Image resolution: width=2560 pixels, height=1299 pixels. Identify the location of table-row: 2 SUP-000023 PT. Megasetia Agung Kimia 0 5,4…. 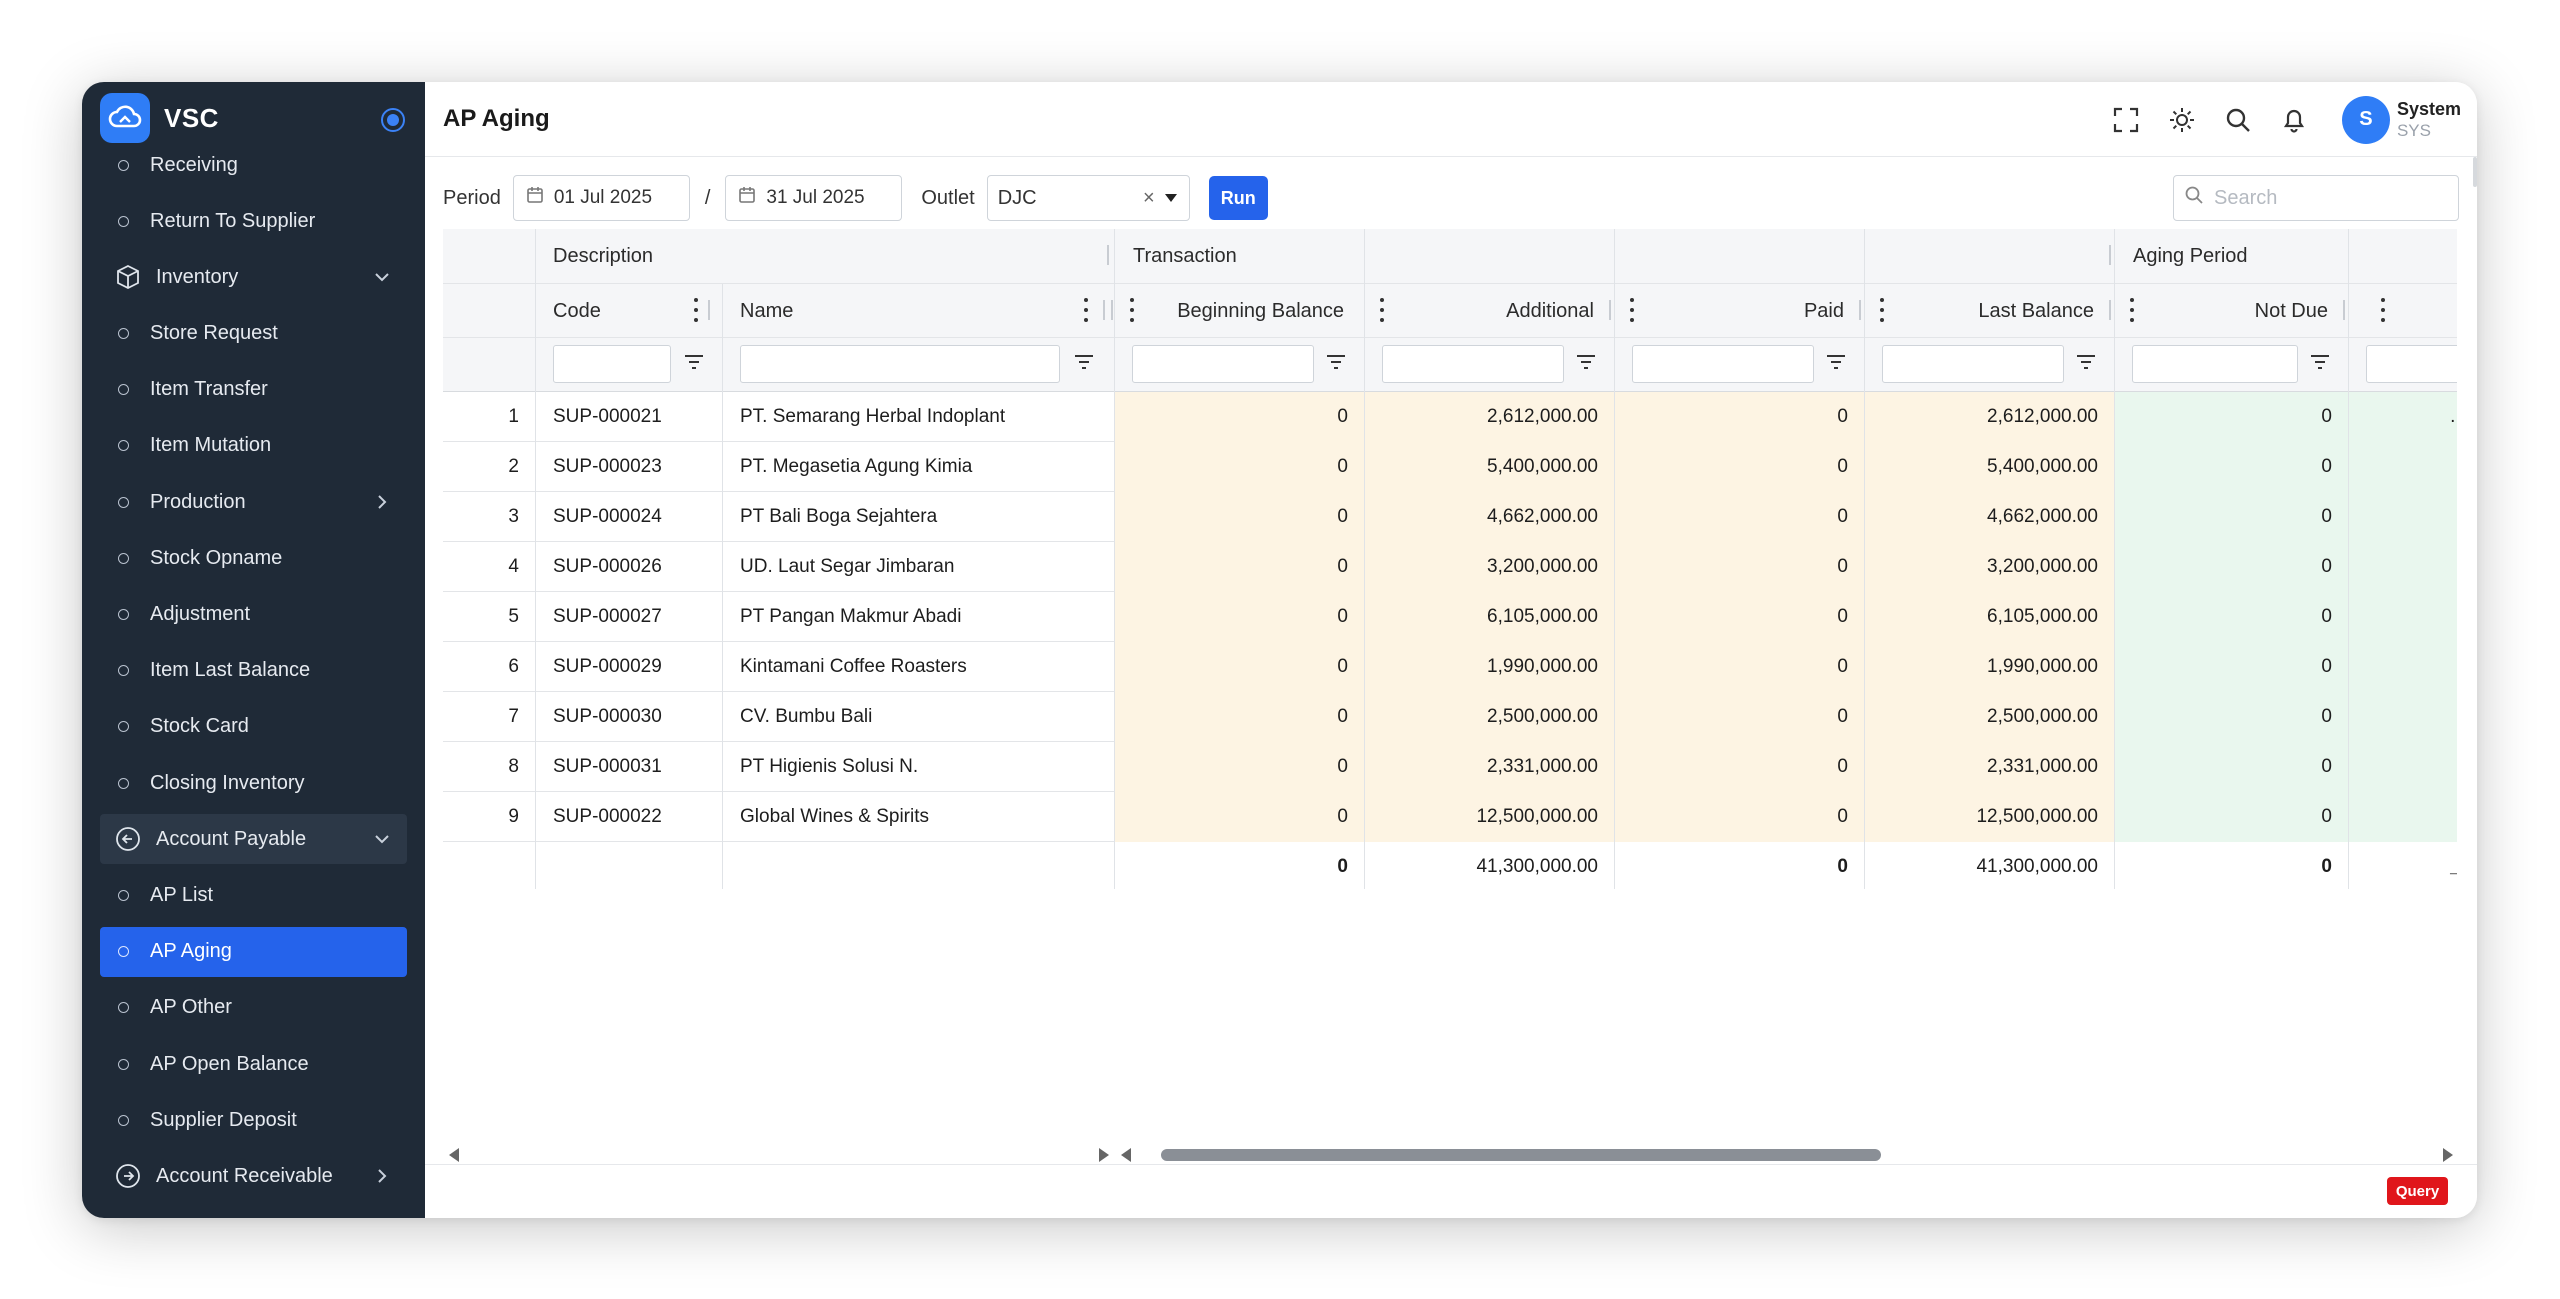
(1450, 467).